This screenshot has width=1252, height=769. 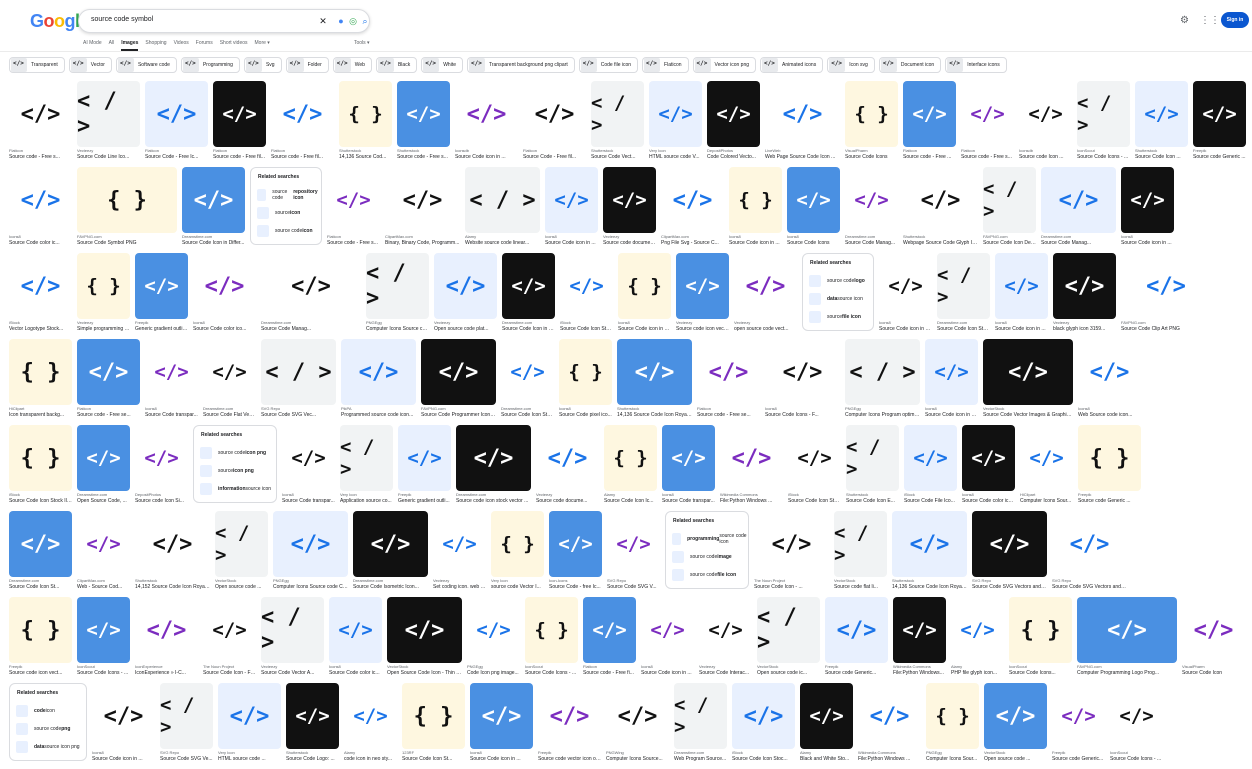 What do you see at coordinates (1235, 20) in the screenshot?
I see `sign-in-button: Sign in` at bounding box center [1235, 20].